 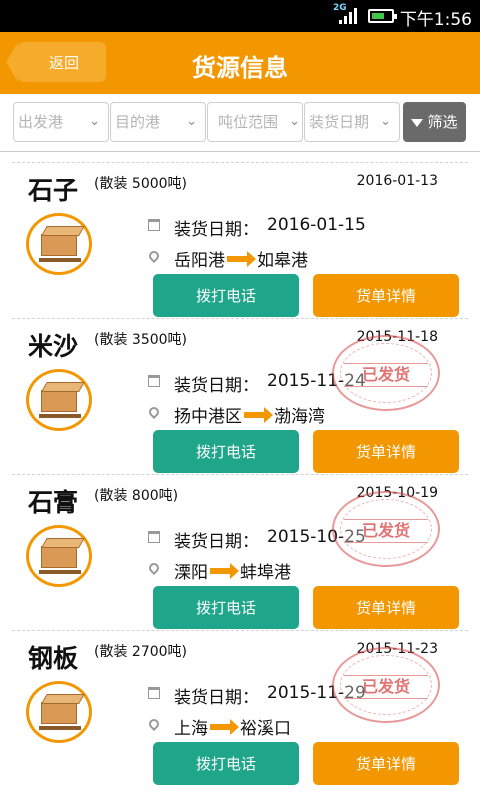 I want to click on status-bar: 2G 下午1:56, so click(x=240, y=16).